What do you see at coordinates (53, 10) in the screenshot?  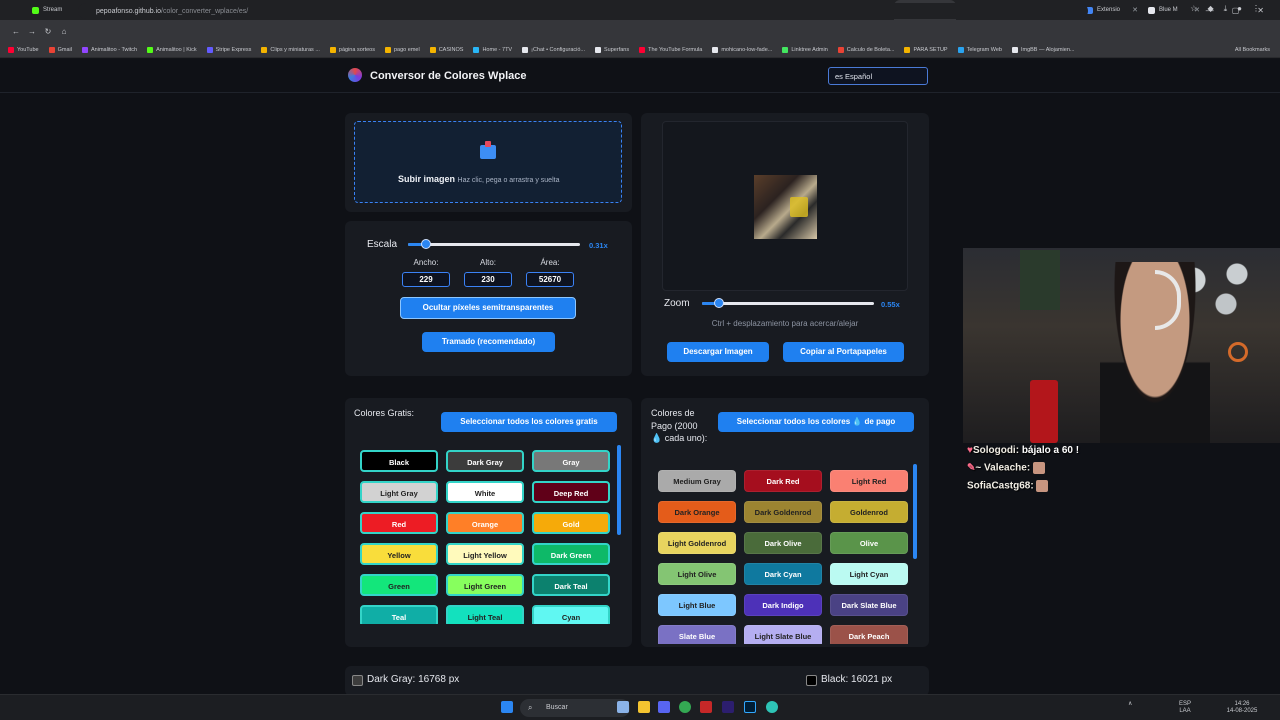 I see `tab-label: Stream` at bounding box center [53, 10].